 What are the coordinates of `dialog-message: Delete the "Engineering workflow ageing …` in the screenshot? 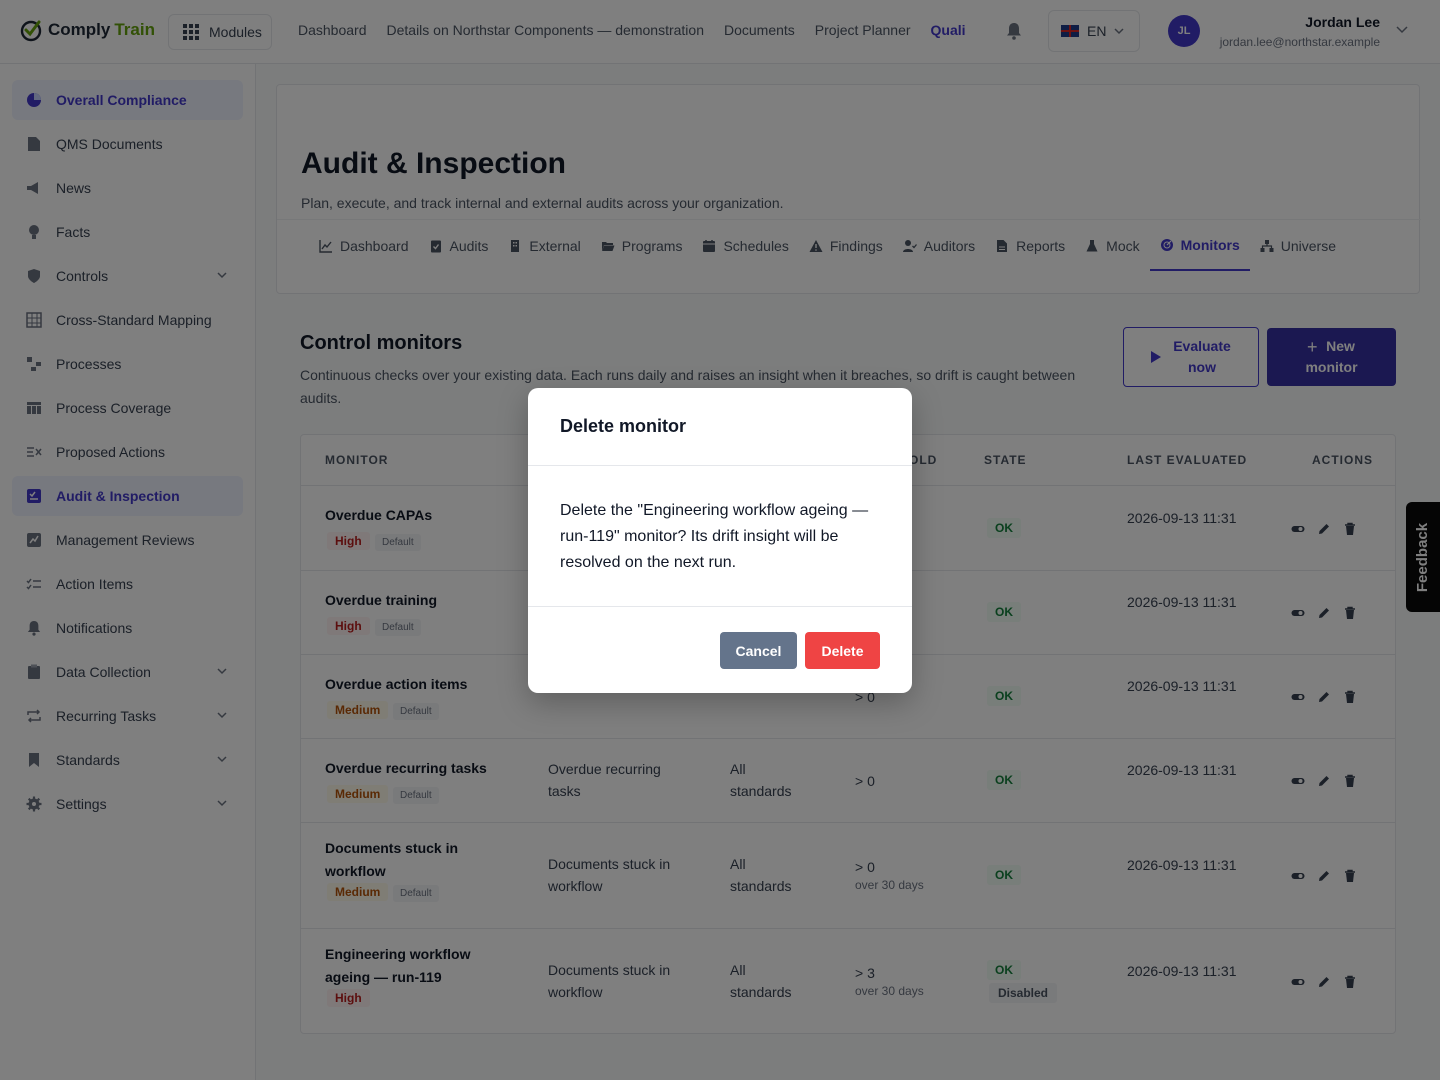 It's located at (714, 536).